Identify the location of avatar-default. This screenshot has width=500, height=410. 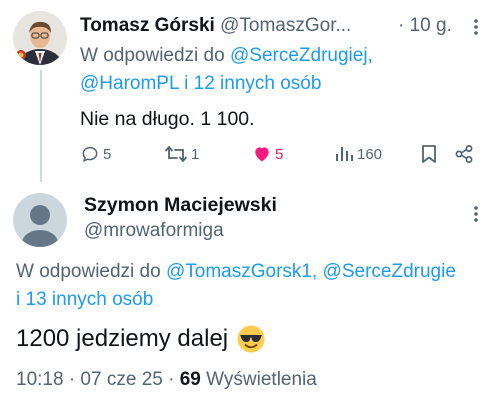
(40, 220).